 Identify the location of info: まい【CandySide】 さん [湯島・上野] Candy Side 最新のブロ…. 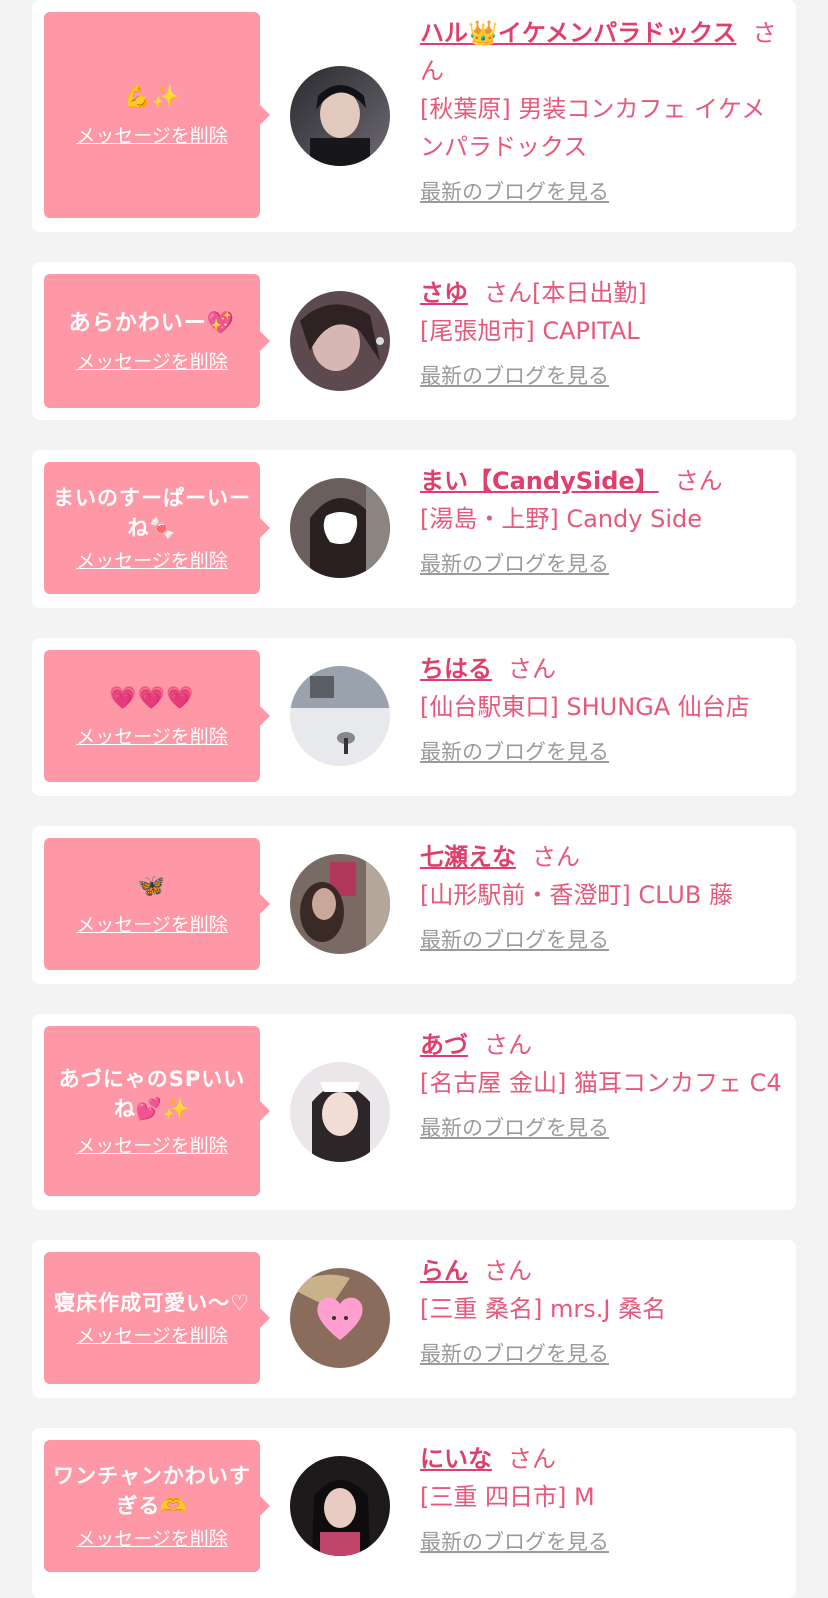
(601, 520).